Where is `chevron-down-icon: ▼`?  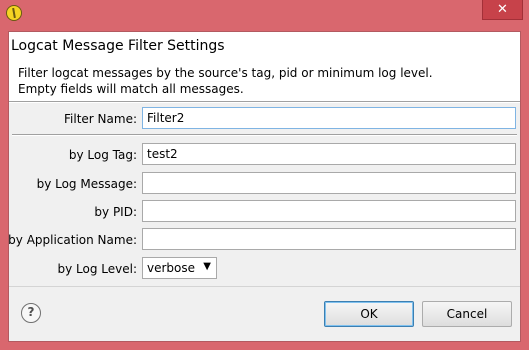
chevron-down-icon: ▼ is located at coordinates (207, 266).